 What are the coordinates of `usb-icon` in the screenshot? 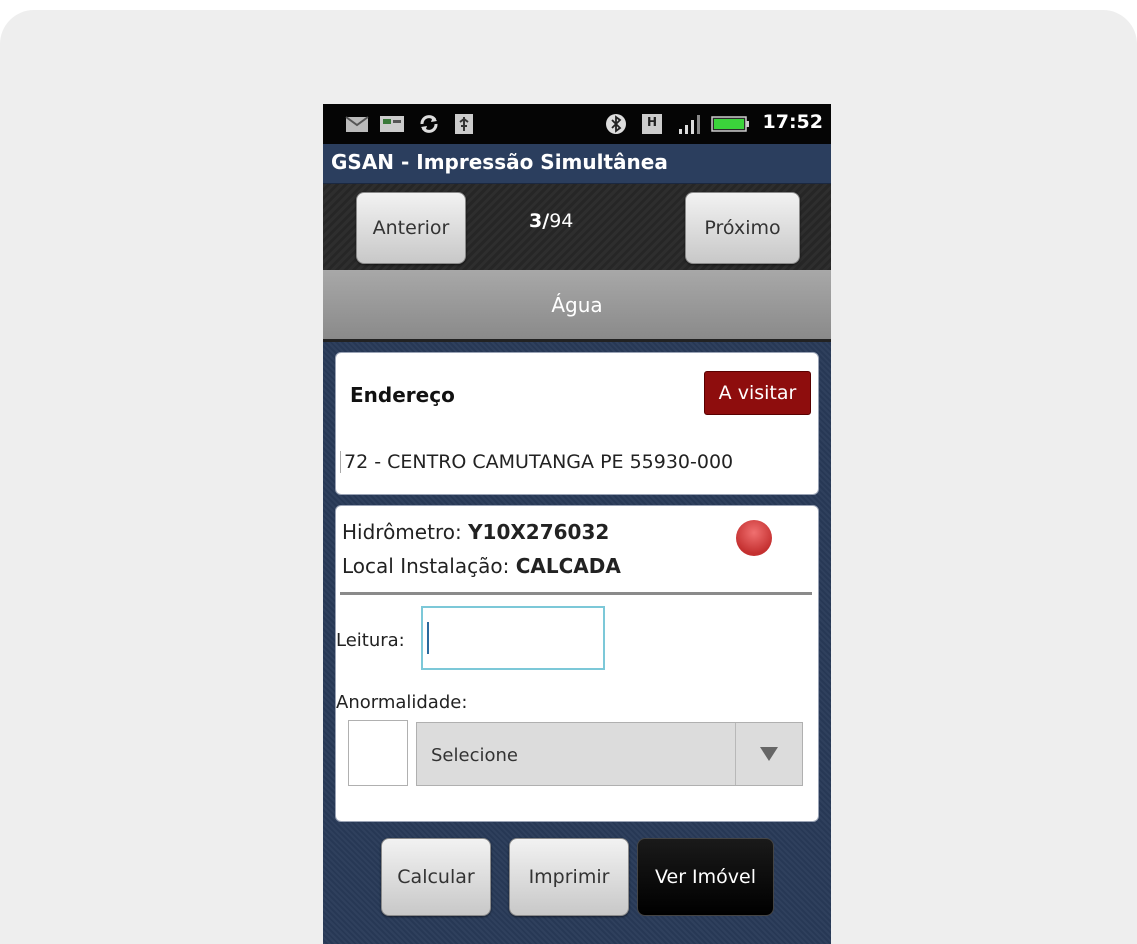 It's located at (464, 124).